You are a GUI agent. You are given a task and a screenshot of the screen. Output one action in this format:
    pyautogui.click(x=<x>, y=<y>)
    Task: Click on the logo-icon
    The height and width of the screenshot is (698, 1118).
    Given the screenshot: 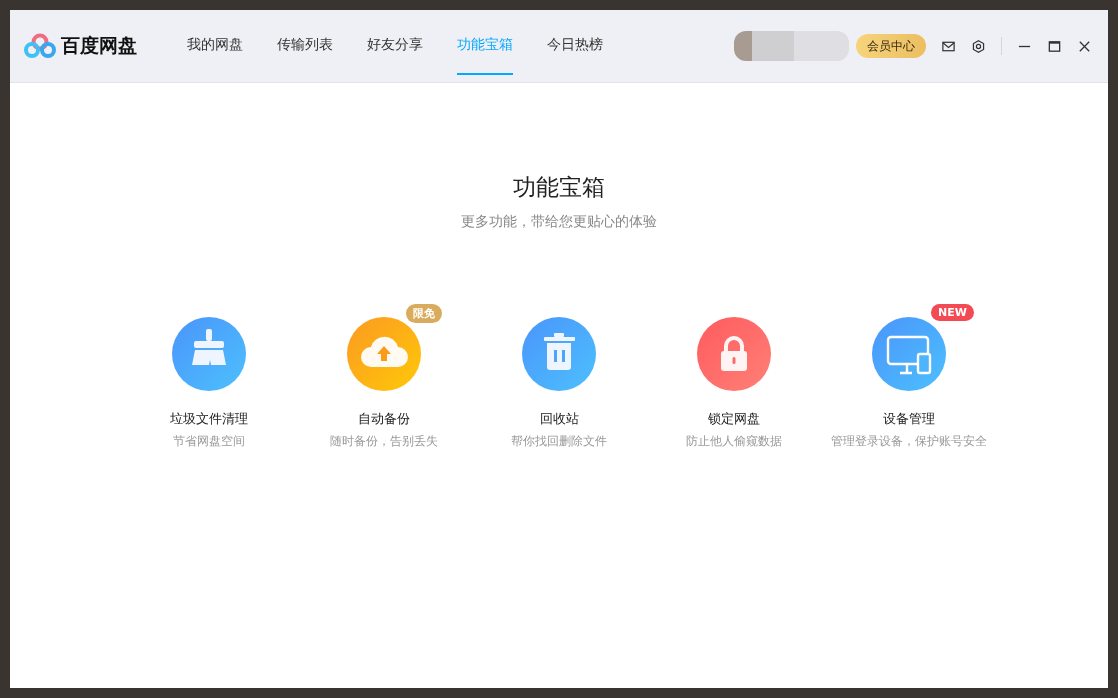 What is the action you would take?
    pyautogui.click(x=40, y=46)
    